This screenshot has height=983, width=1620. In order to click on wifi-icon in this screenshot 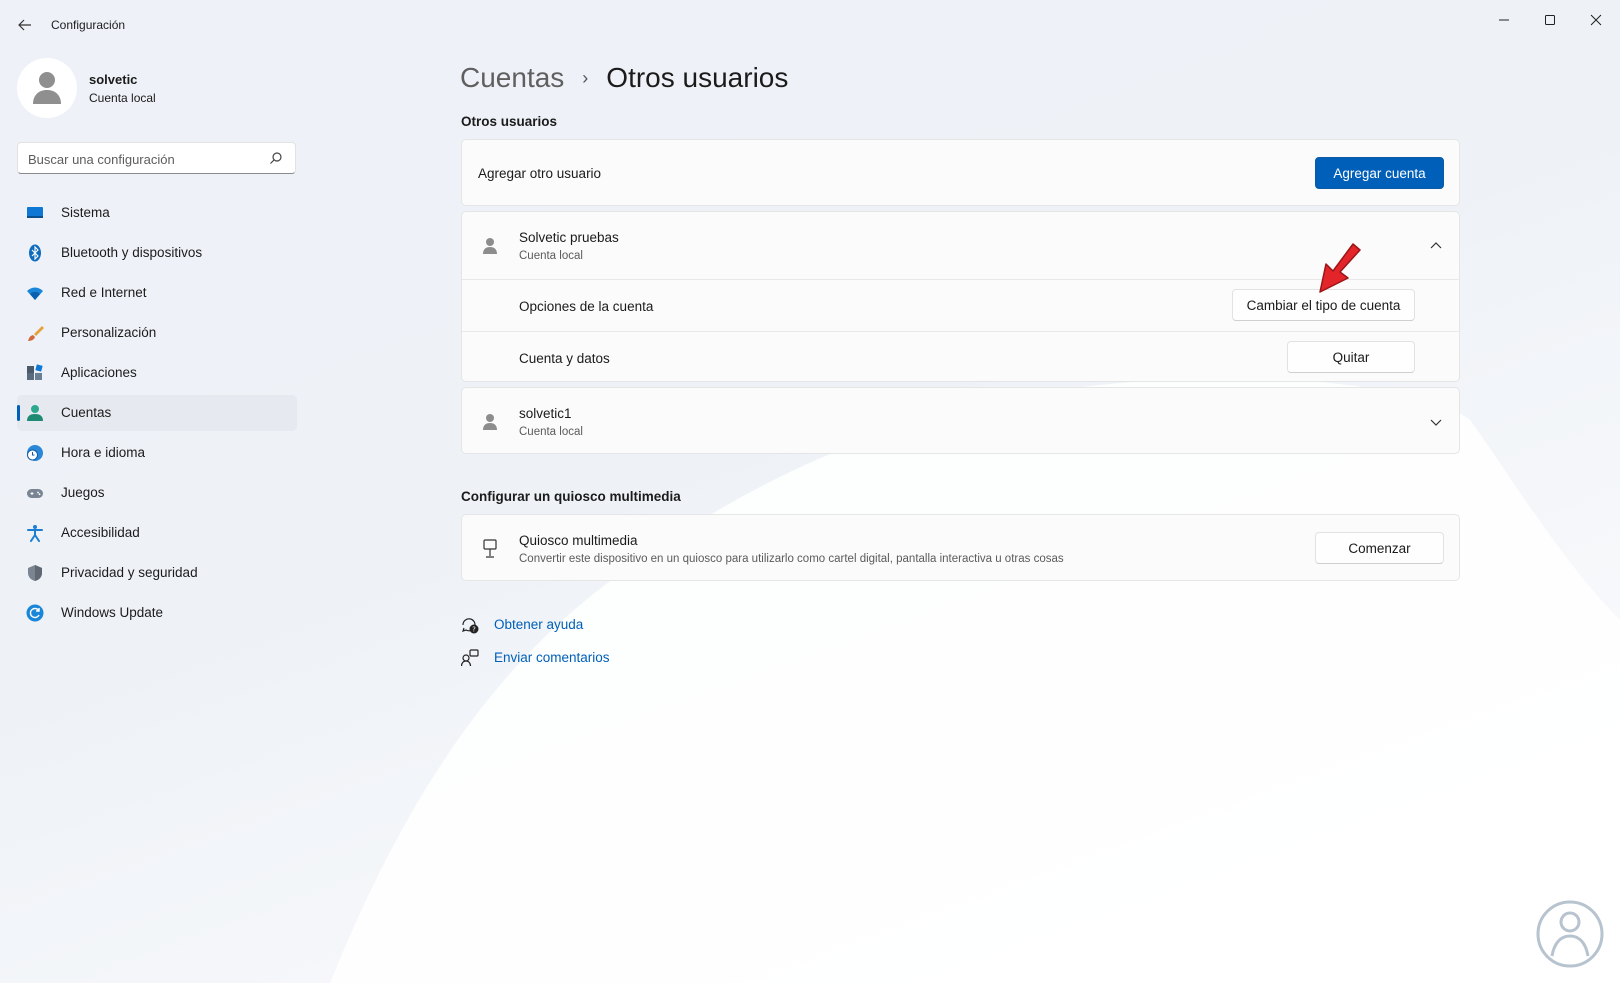, I will do `click(35, 293)`.